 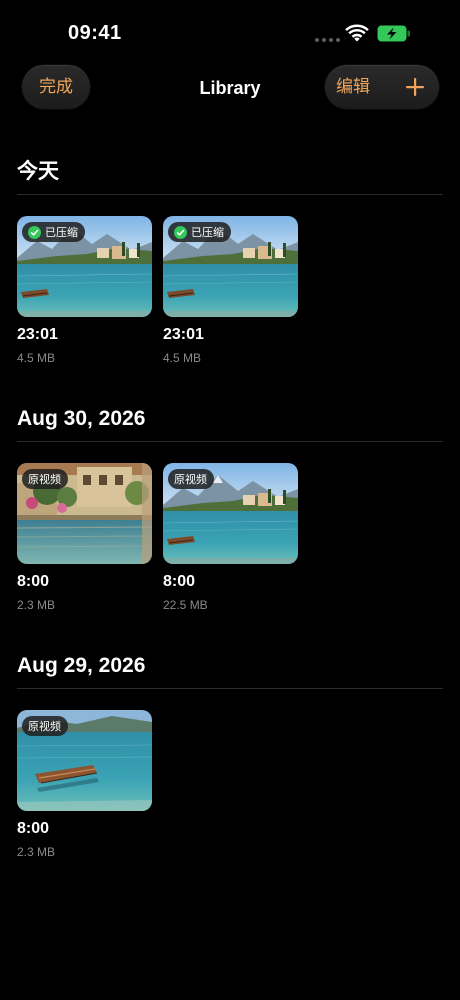 I want to click on plus-icon, so click(x=415, y=87).